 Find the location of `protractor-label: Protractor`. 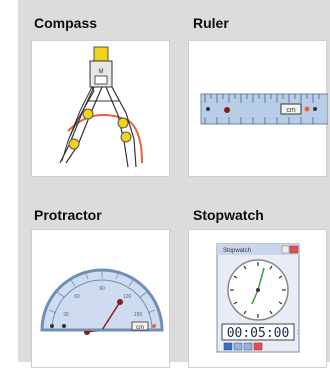

protractor-label: Protractor is located at coordinates (68, 215).